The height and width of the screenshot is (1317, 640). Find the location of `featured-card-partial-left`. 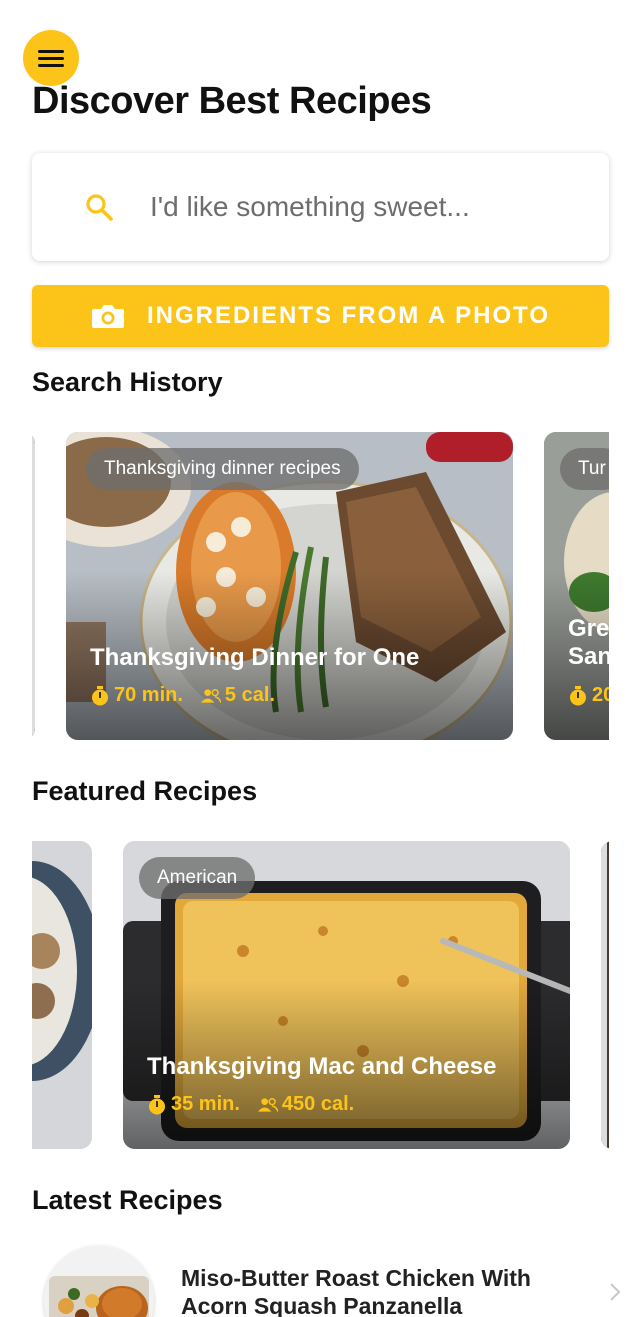

featured-card-partial-left is located at coordinates (62, 995).